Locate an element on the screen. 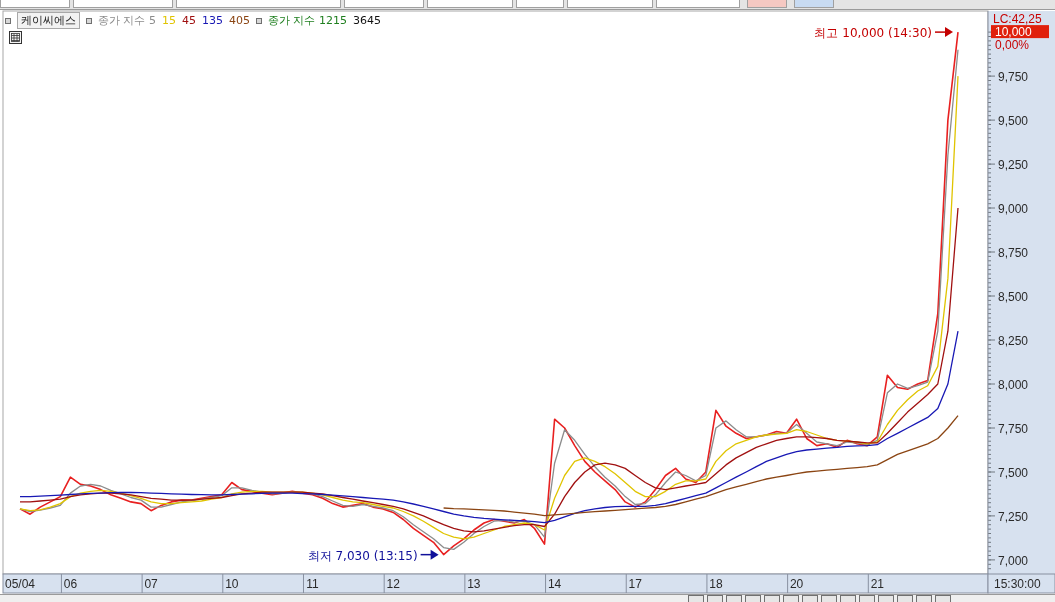 Image resolution: width=1055 pixels, height=602 pixels. y-axis-label: 8,750 is located at coordinates (1013, 253).